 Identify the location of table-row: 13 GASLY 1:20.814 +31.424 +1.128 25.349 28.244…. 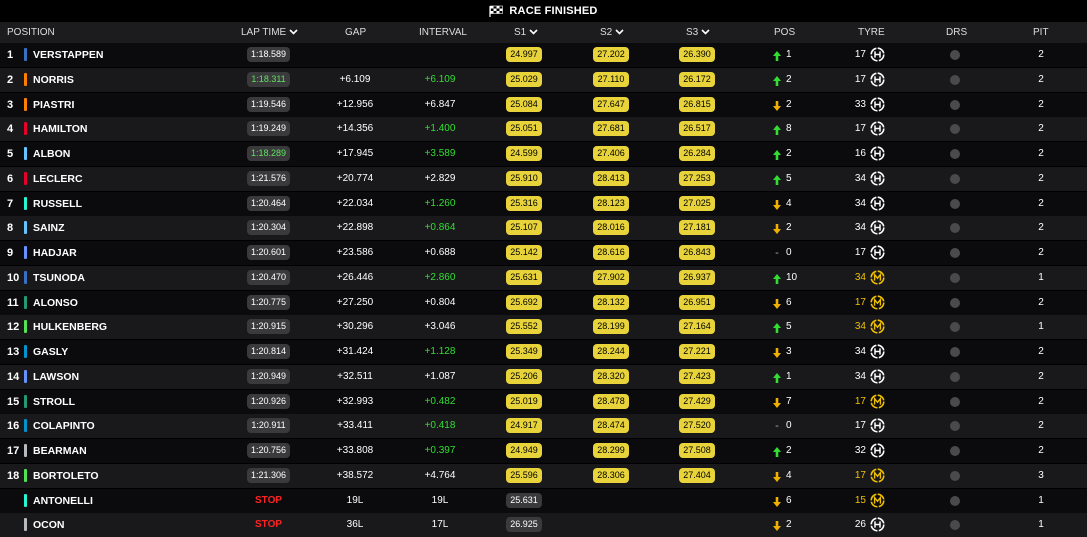
(543, 352).